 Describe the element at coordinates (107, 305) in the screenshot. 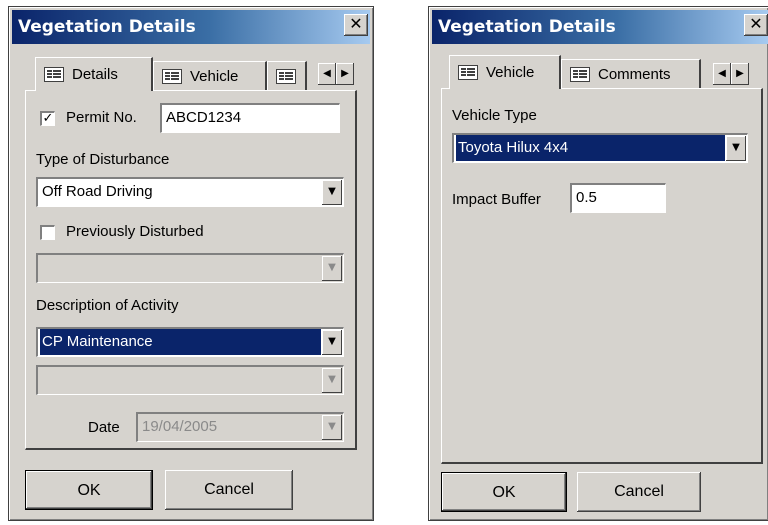

I see `activity-label: Description of Activity` at that location.